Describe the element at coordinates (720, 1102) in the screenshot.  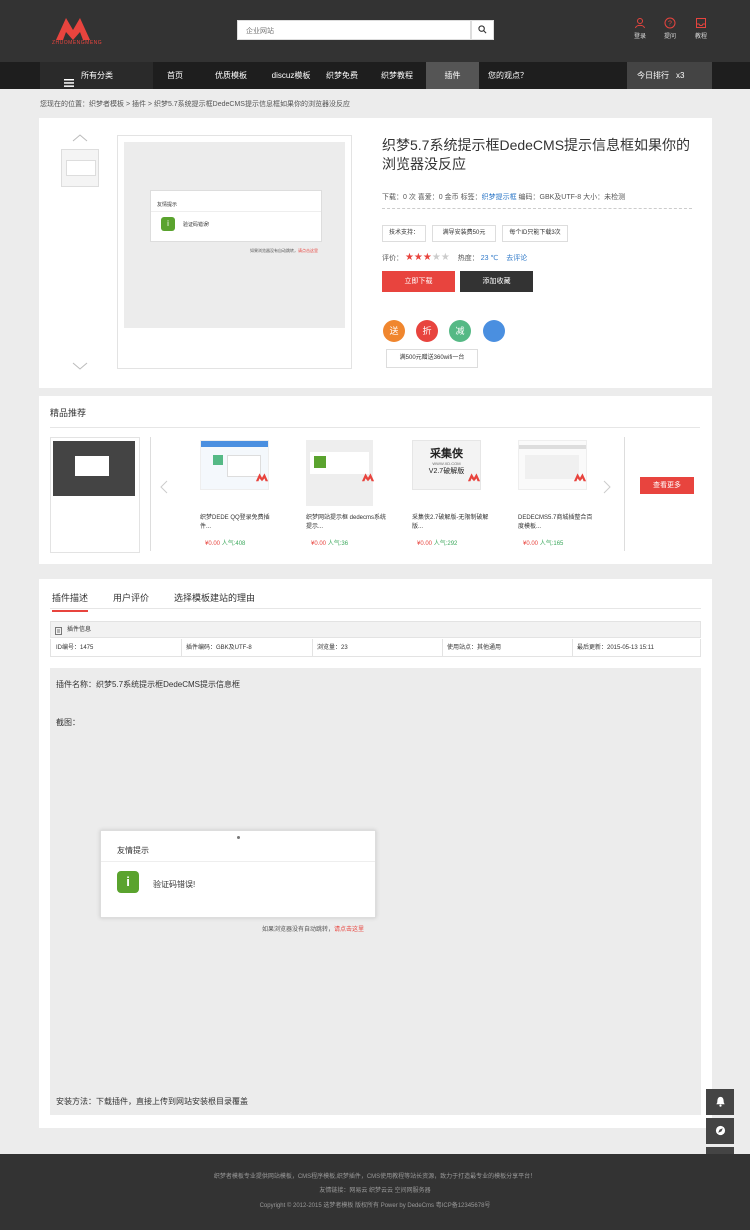
I see `float-qq-button` at that location.